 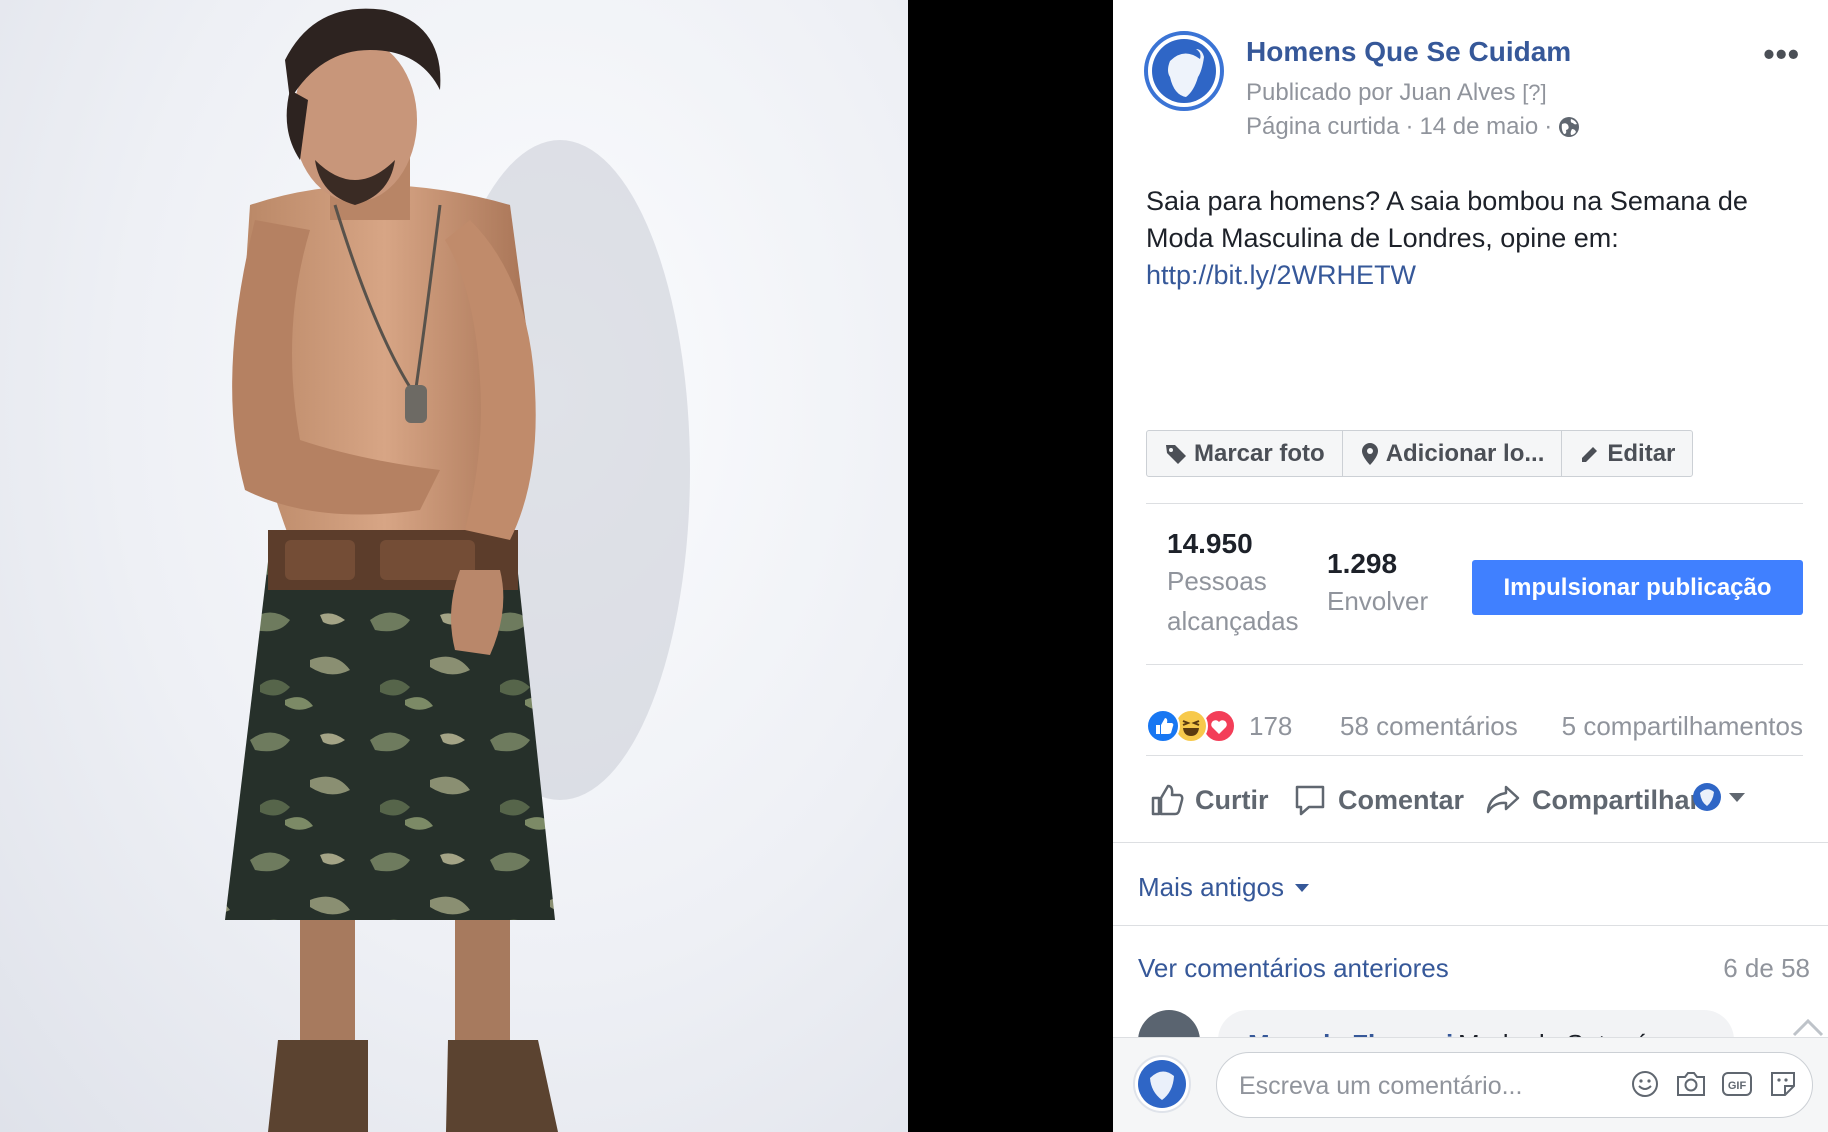 I want to click on comment-input, so click(x=1404, y=1086).